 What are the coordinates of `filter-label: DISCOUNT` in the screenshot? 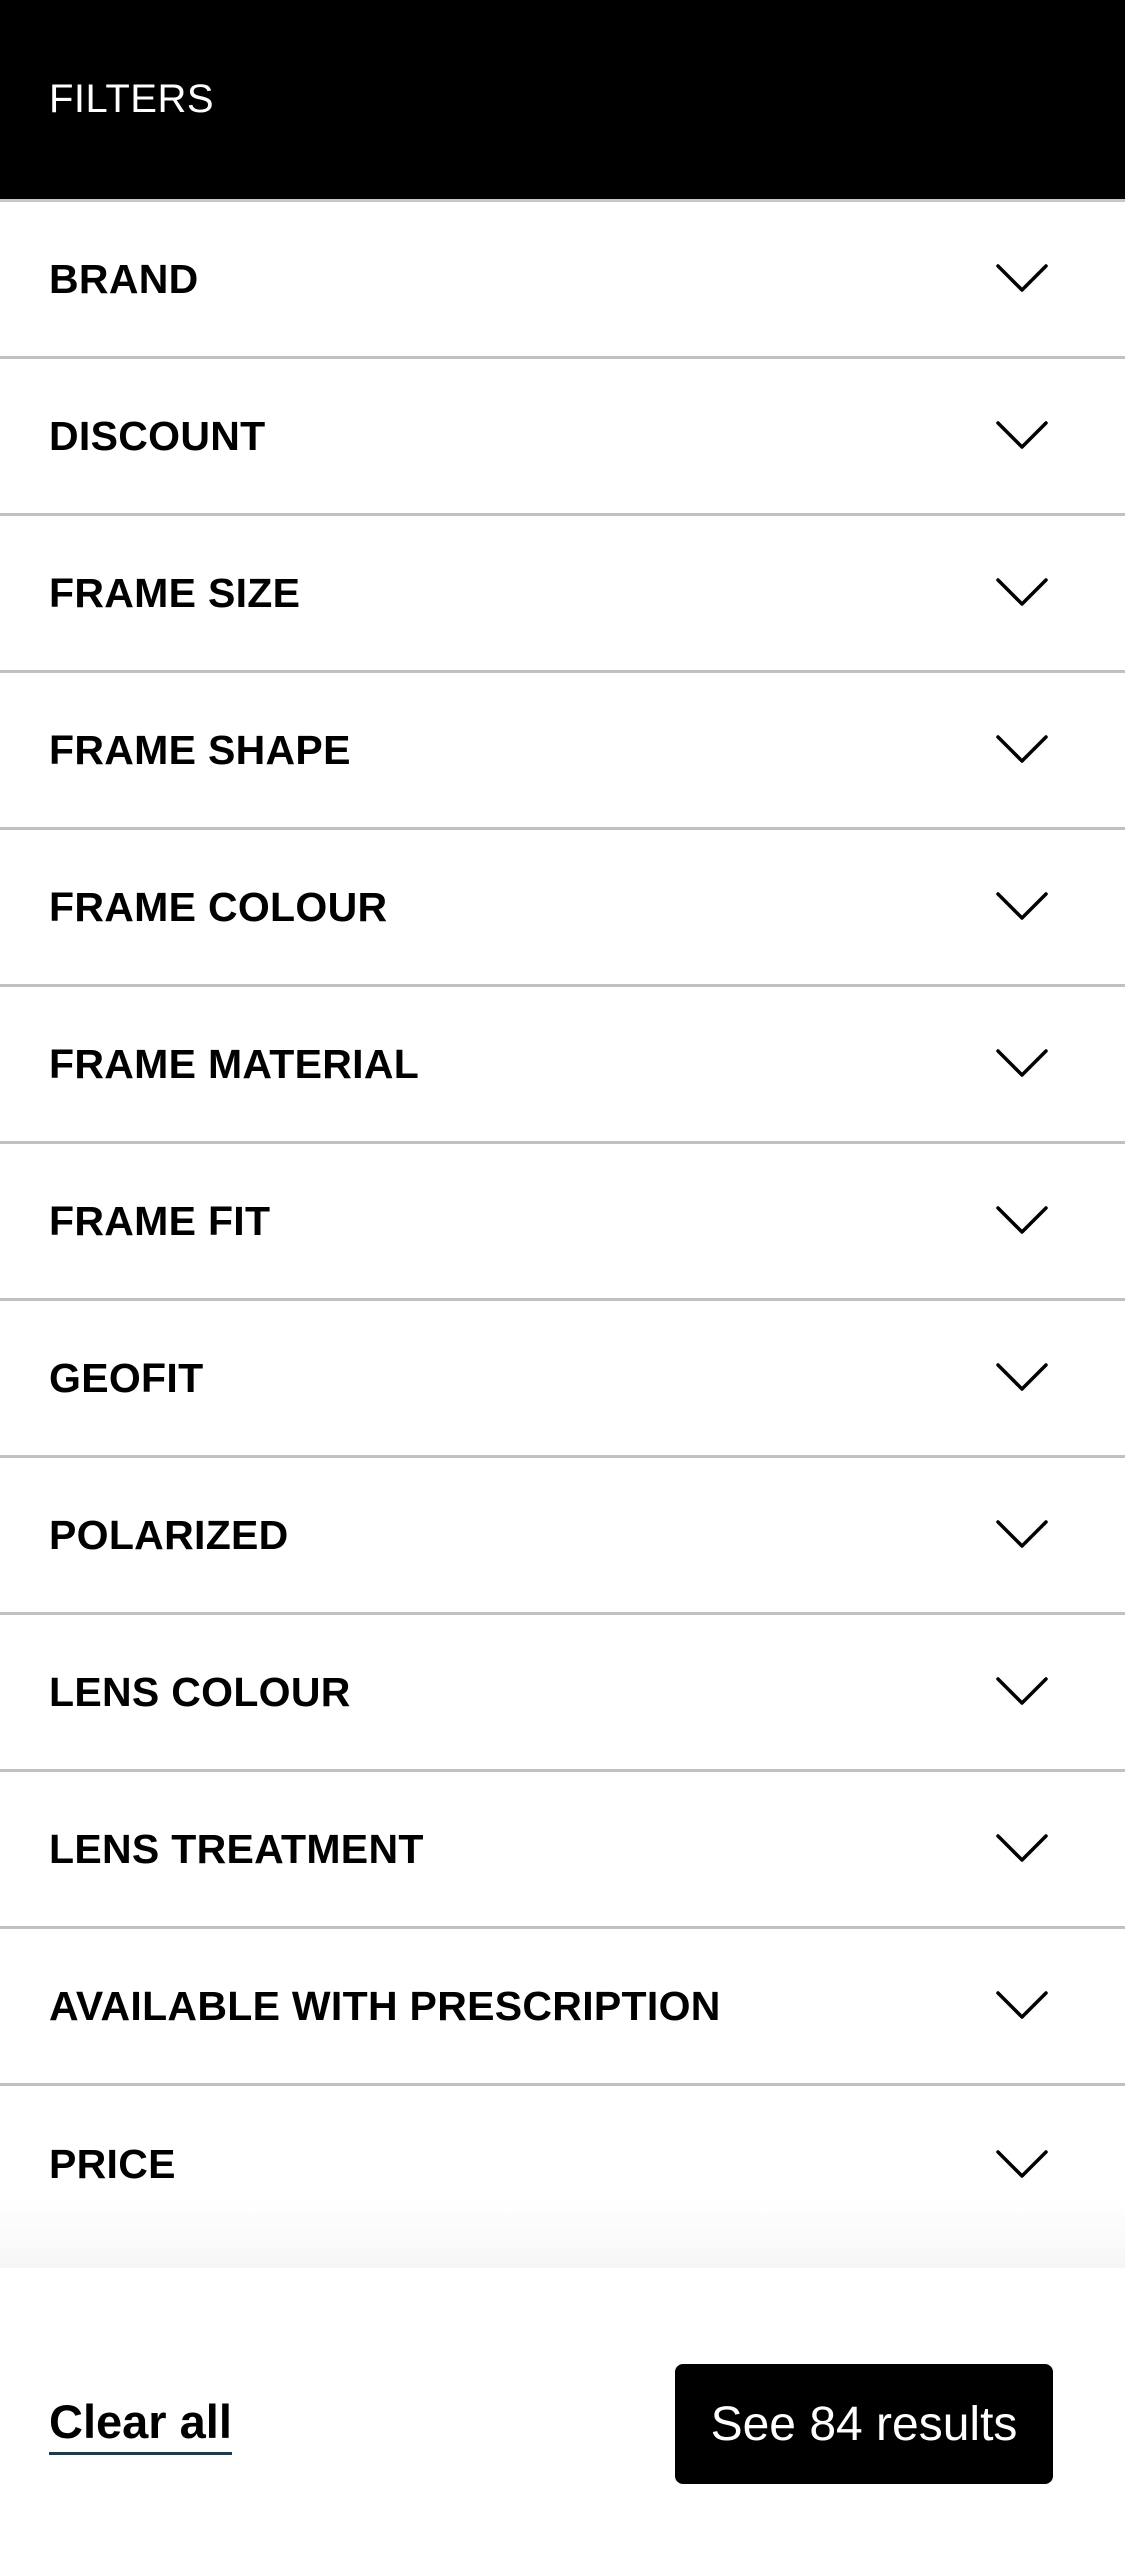 It's located at (157, 435).